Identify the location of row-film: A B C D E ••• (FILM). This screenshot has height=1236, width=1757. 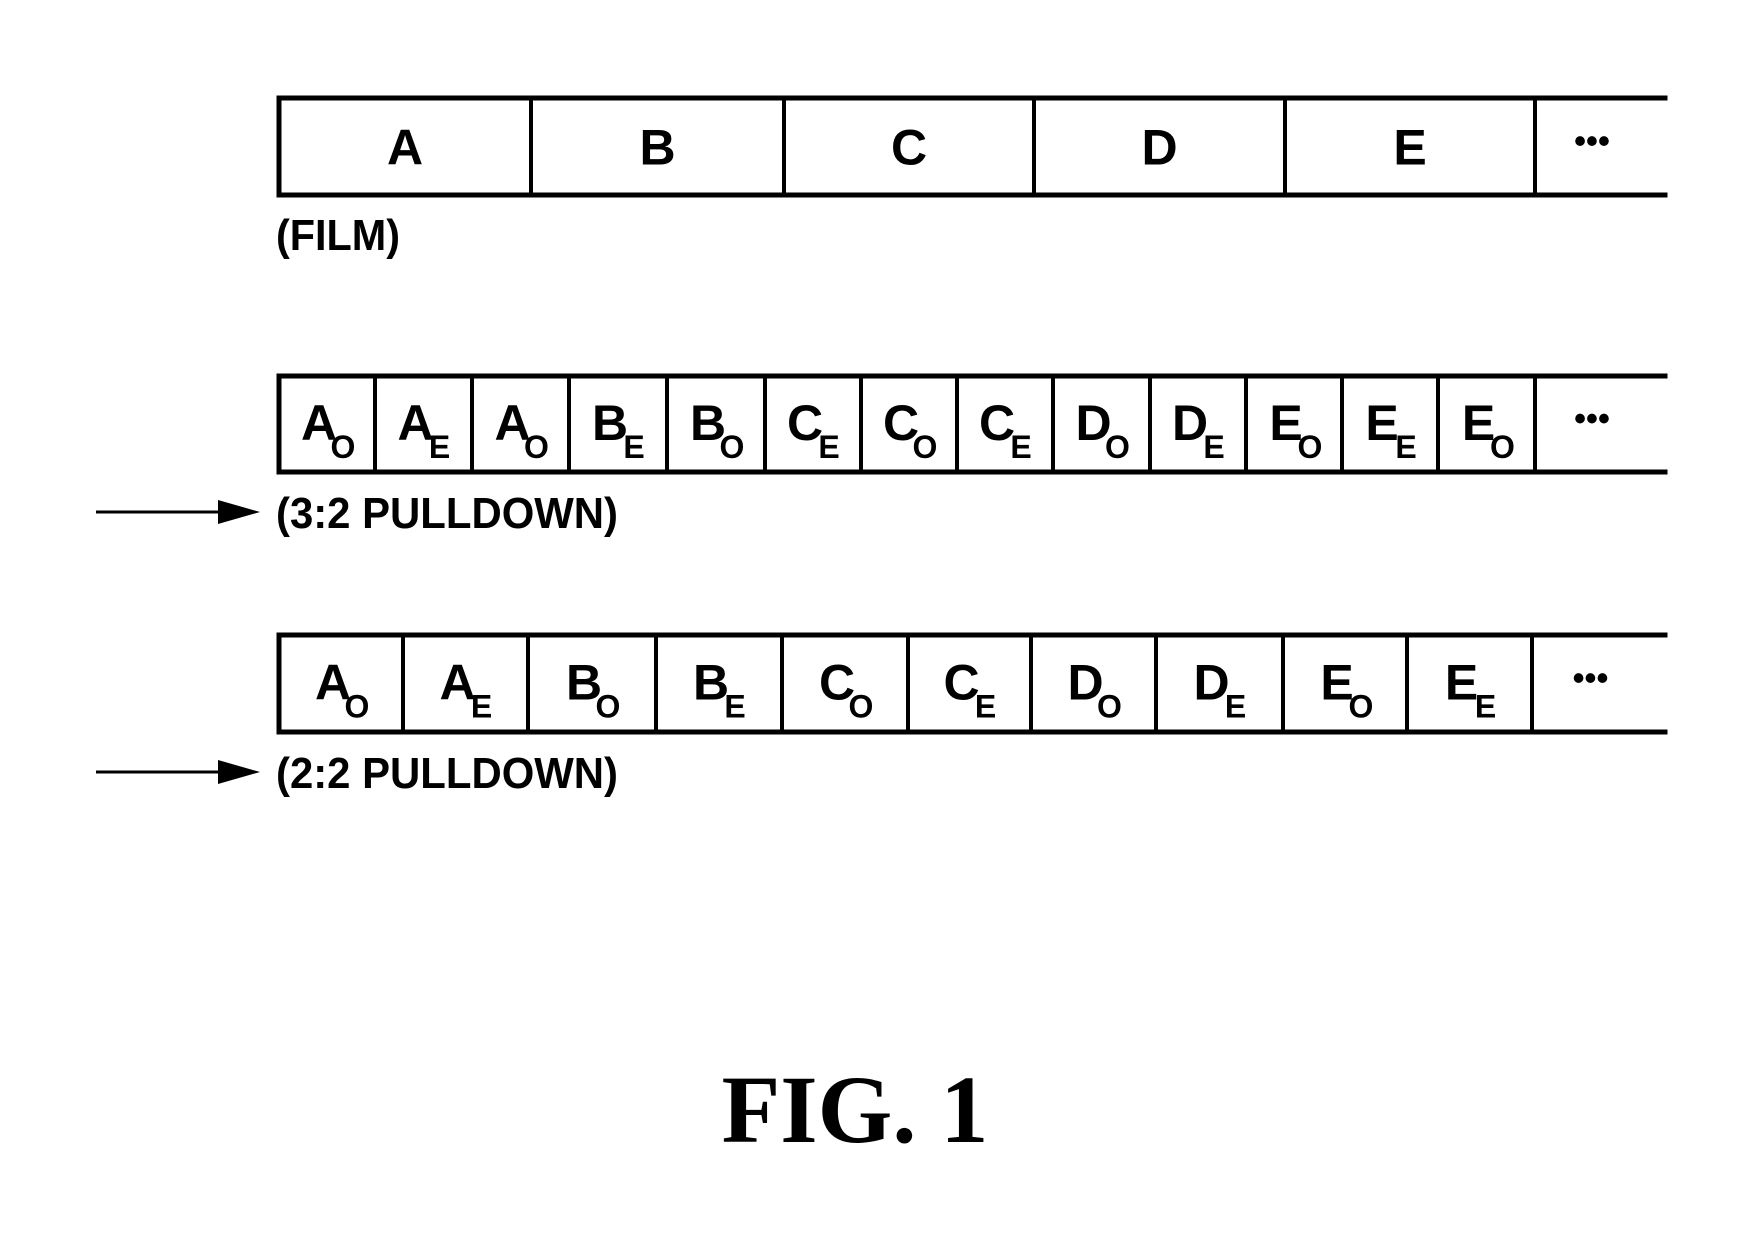
(972, 177).